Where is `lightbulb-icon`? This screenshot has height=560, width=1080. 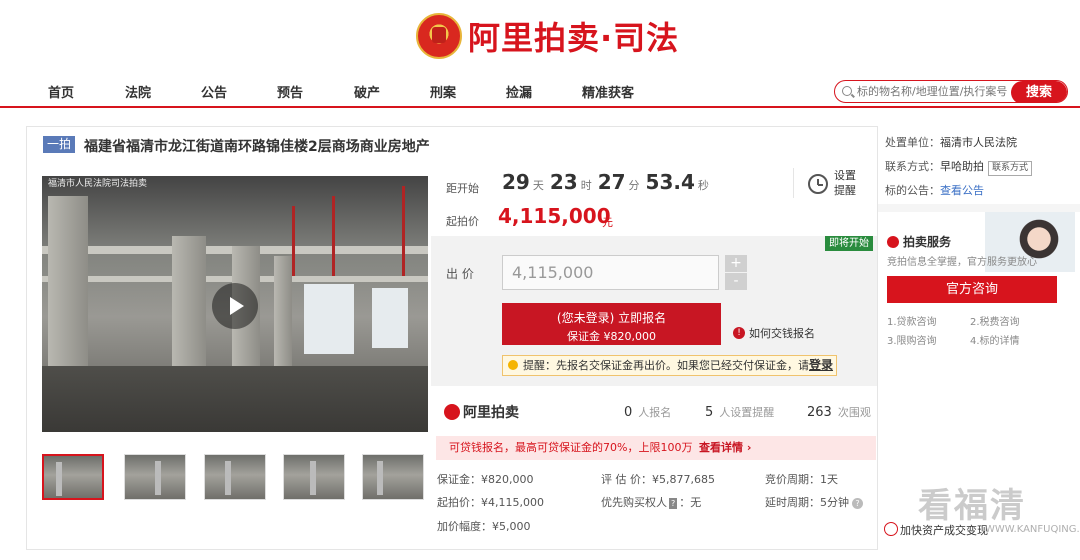 lightbulb-icon is located at coordinates (513, 365).